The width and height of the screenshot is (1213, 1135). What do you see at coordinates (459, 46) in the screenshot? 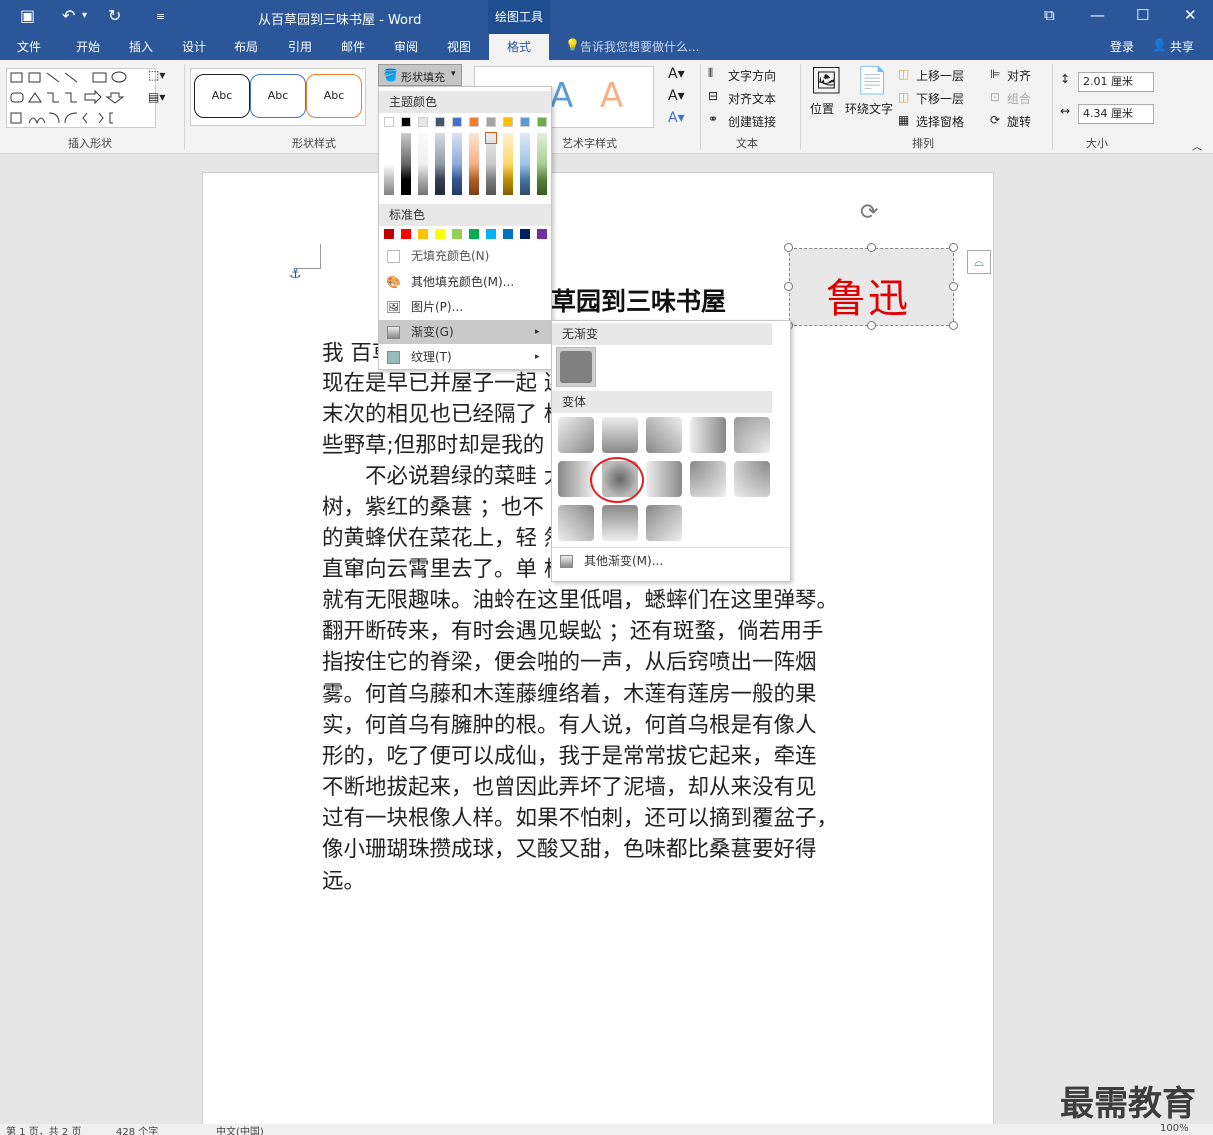
I see `tab-view: 视图` at bounding box center [459, 46].